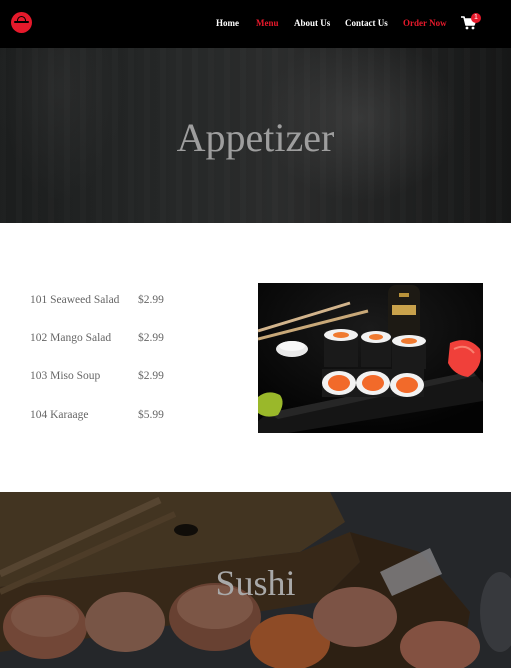 Image resolution: width=511 pixels, height=668 pixels. What do you see at coordinates (255, 583) in the screenshot?
I see `sushi-section-title: Sushi` at bounding box center [255, 583].